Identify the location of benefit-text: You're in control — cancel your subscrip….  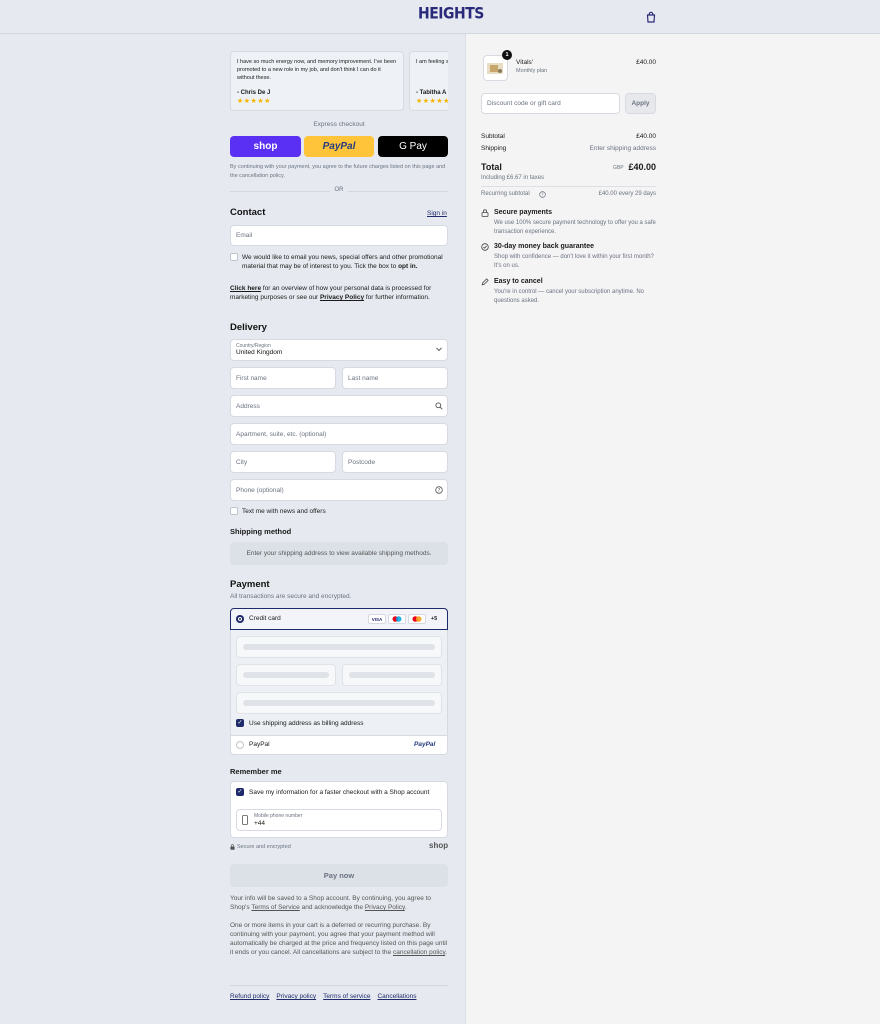
(569, 296).